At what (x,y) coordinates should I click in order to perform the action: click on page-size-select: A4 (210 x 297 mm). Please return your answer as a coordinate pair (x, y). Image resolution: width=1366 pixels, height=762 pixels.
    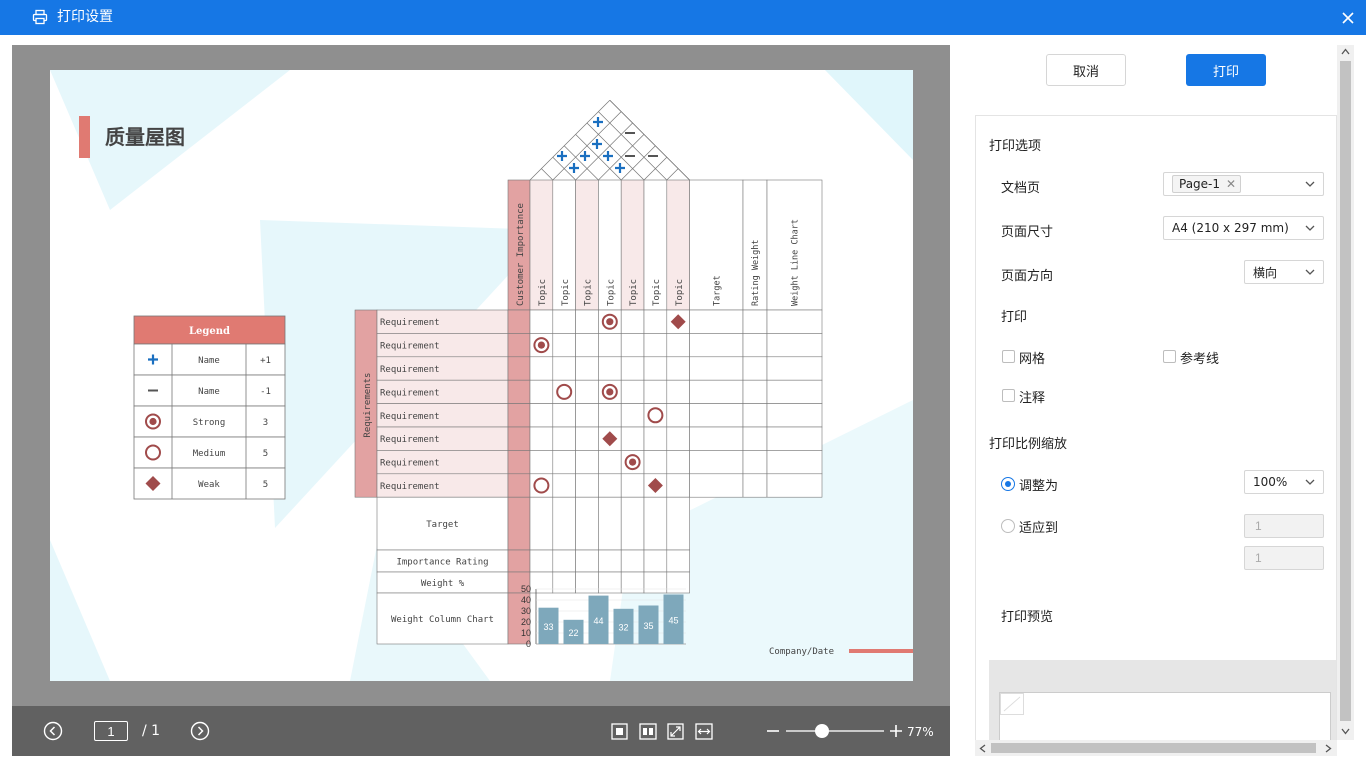
    Looking at the image, I should click on (1243, 228).